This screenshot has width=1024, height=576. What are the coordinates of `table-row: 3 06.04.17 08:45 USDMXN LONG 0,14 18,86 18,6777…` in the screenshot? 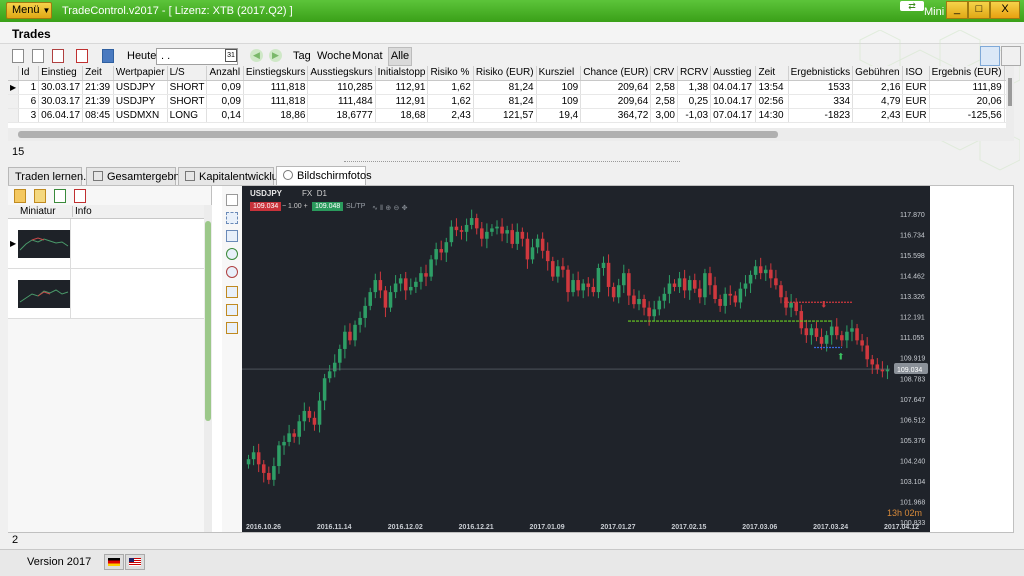 It's located at (511, 115).